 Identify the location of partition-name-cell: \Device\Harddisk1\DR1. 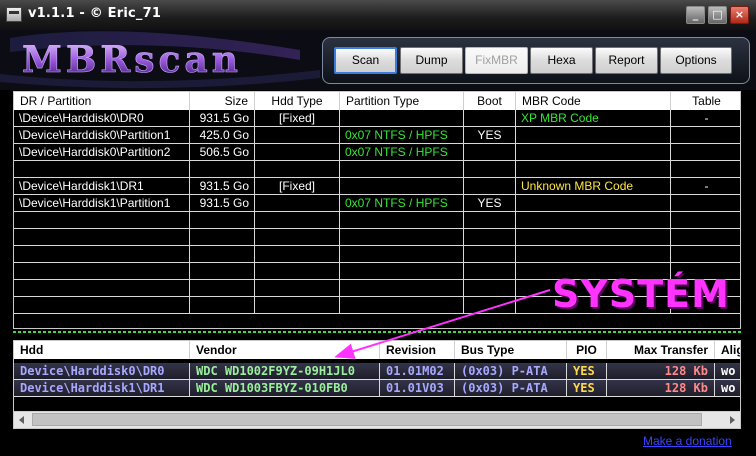
(102, 186).